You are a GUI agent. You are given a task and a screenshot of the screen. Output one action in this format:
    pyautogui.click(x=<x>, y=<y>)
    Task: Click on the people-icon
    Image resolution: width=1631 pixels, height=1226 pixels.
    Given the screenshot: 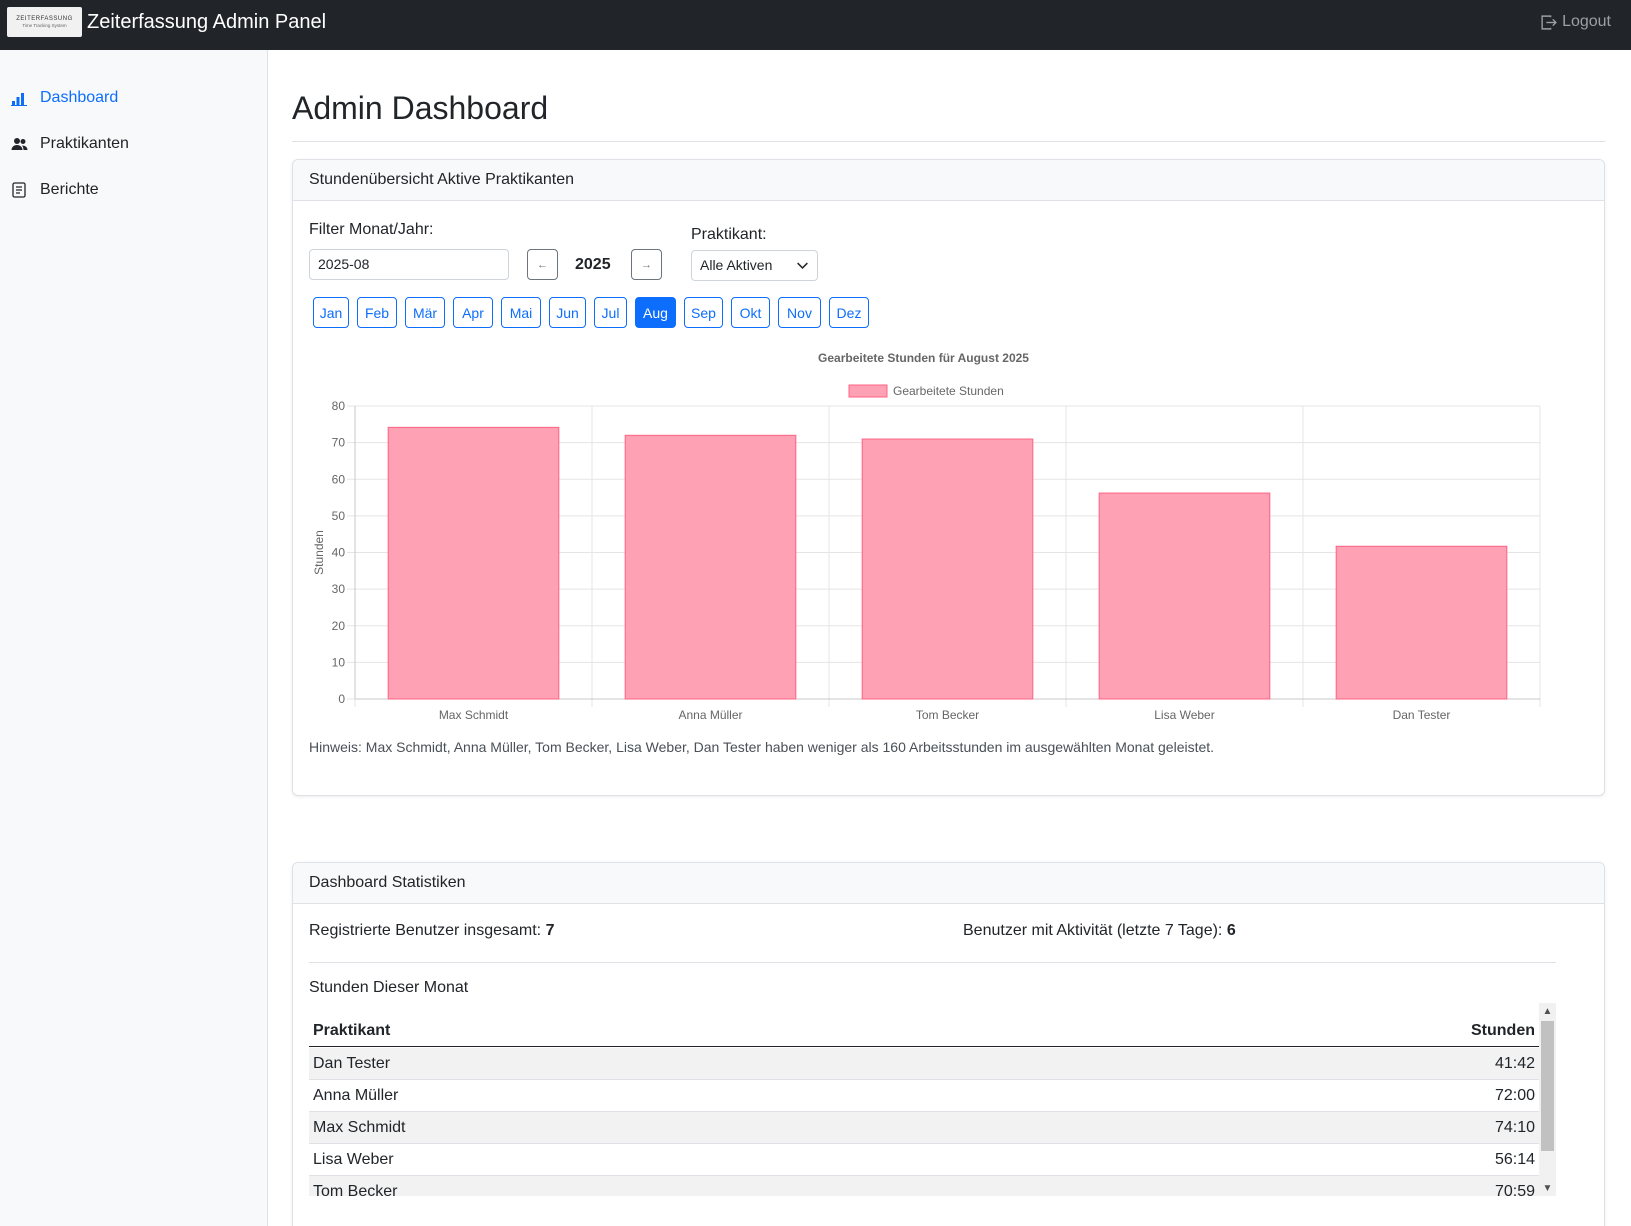 What is the action you would take?
    pyautogui.click(x=19, y=144)
    